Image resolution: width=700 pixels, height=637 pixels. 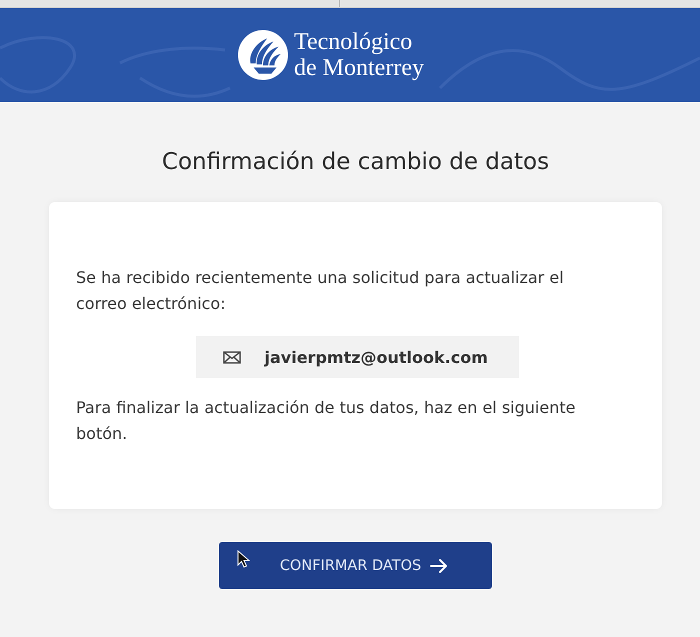 I want to click on confirm-button: CONFIRMAR DATOS, so click(x=355, y=565).